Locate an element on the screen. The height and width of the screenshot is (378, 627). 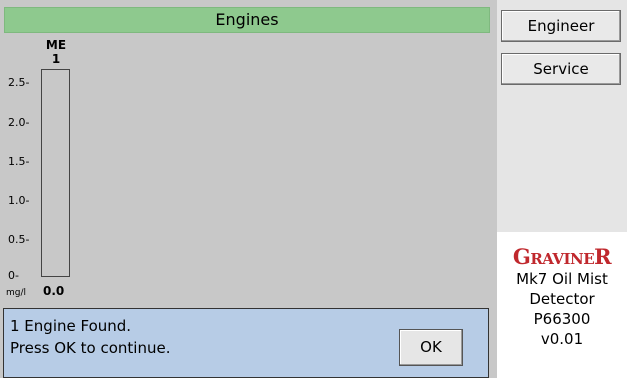
engine-value: 0.0 is located at coordinates (54, 291).